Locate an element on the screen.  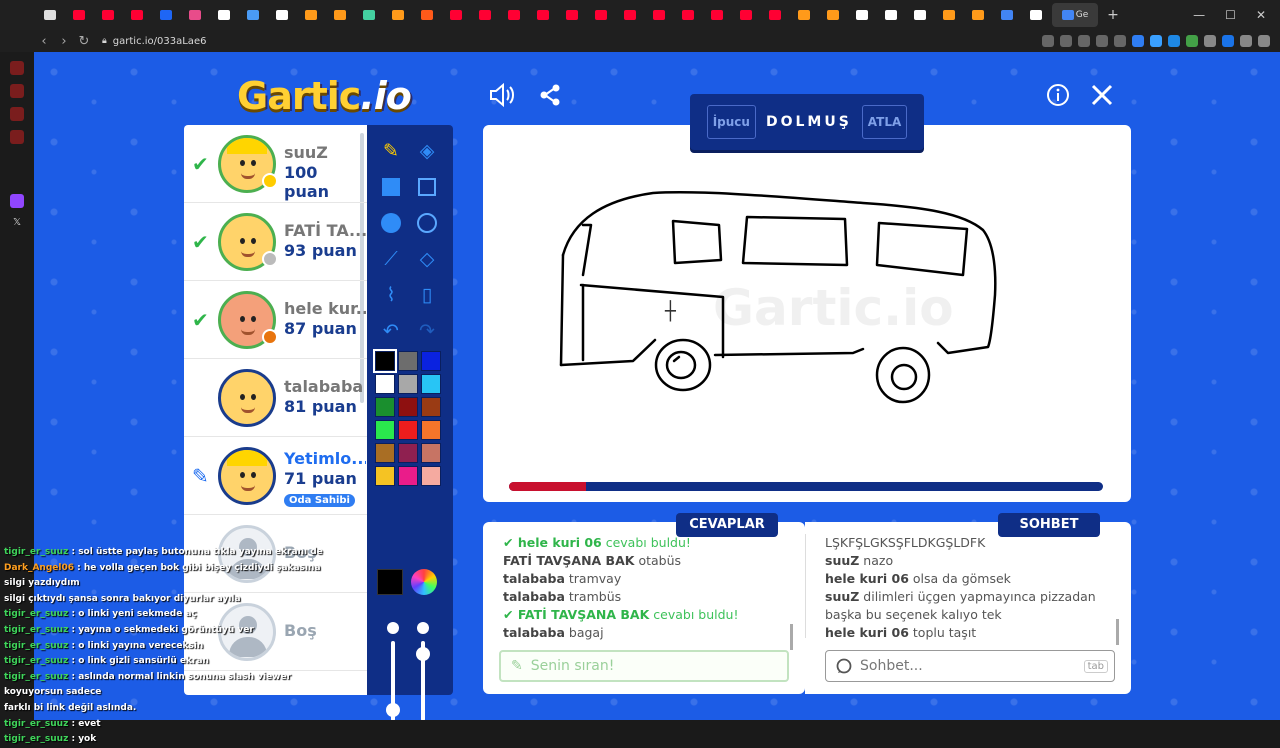
hint-button: İpucu is located at coordinates (731, 122).